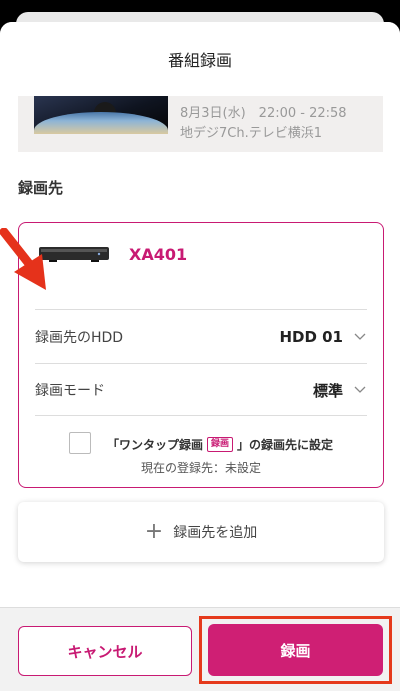  I want to click on section-title-destination: 録画先, so click(41, 188).